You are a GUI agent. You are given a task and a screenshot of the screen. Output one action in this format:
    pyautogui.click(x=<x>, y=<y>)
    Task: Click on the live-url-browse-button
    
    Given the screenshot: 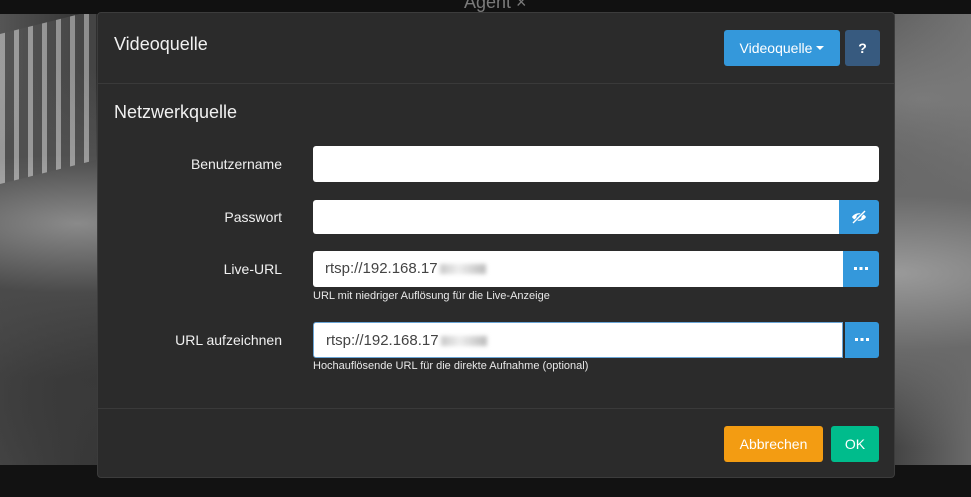 What is the action you would take?
    pyautogui.click(x=861, y=269)
    